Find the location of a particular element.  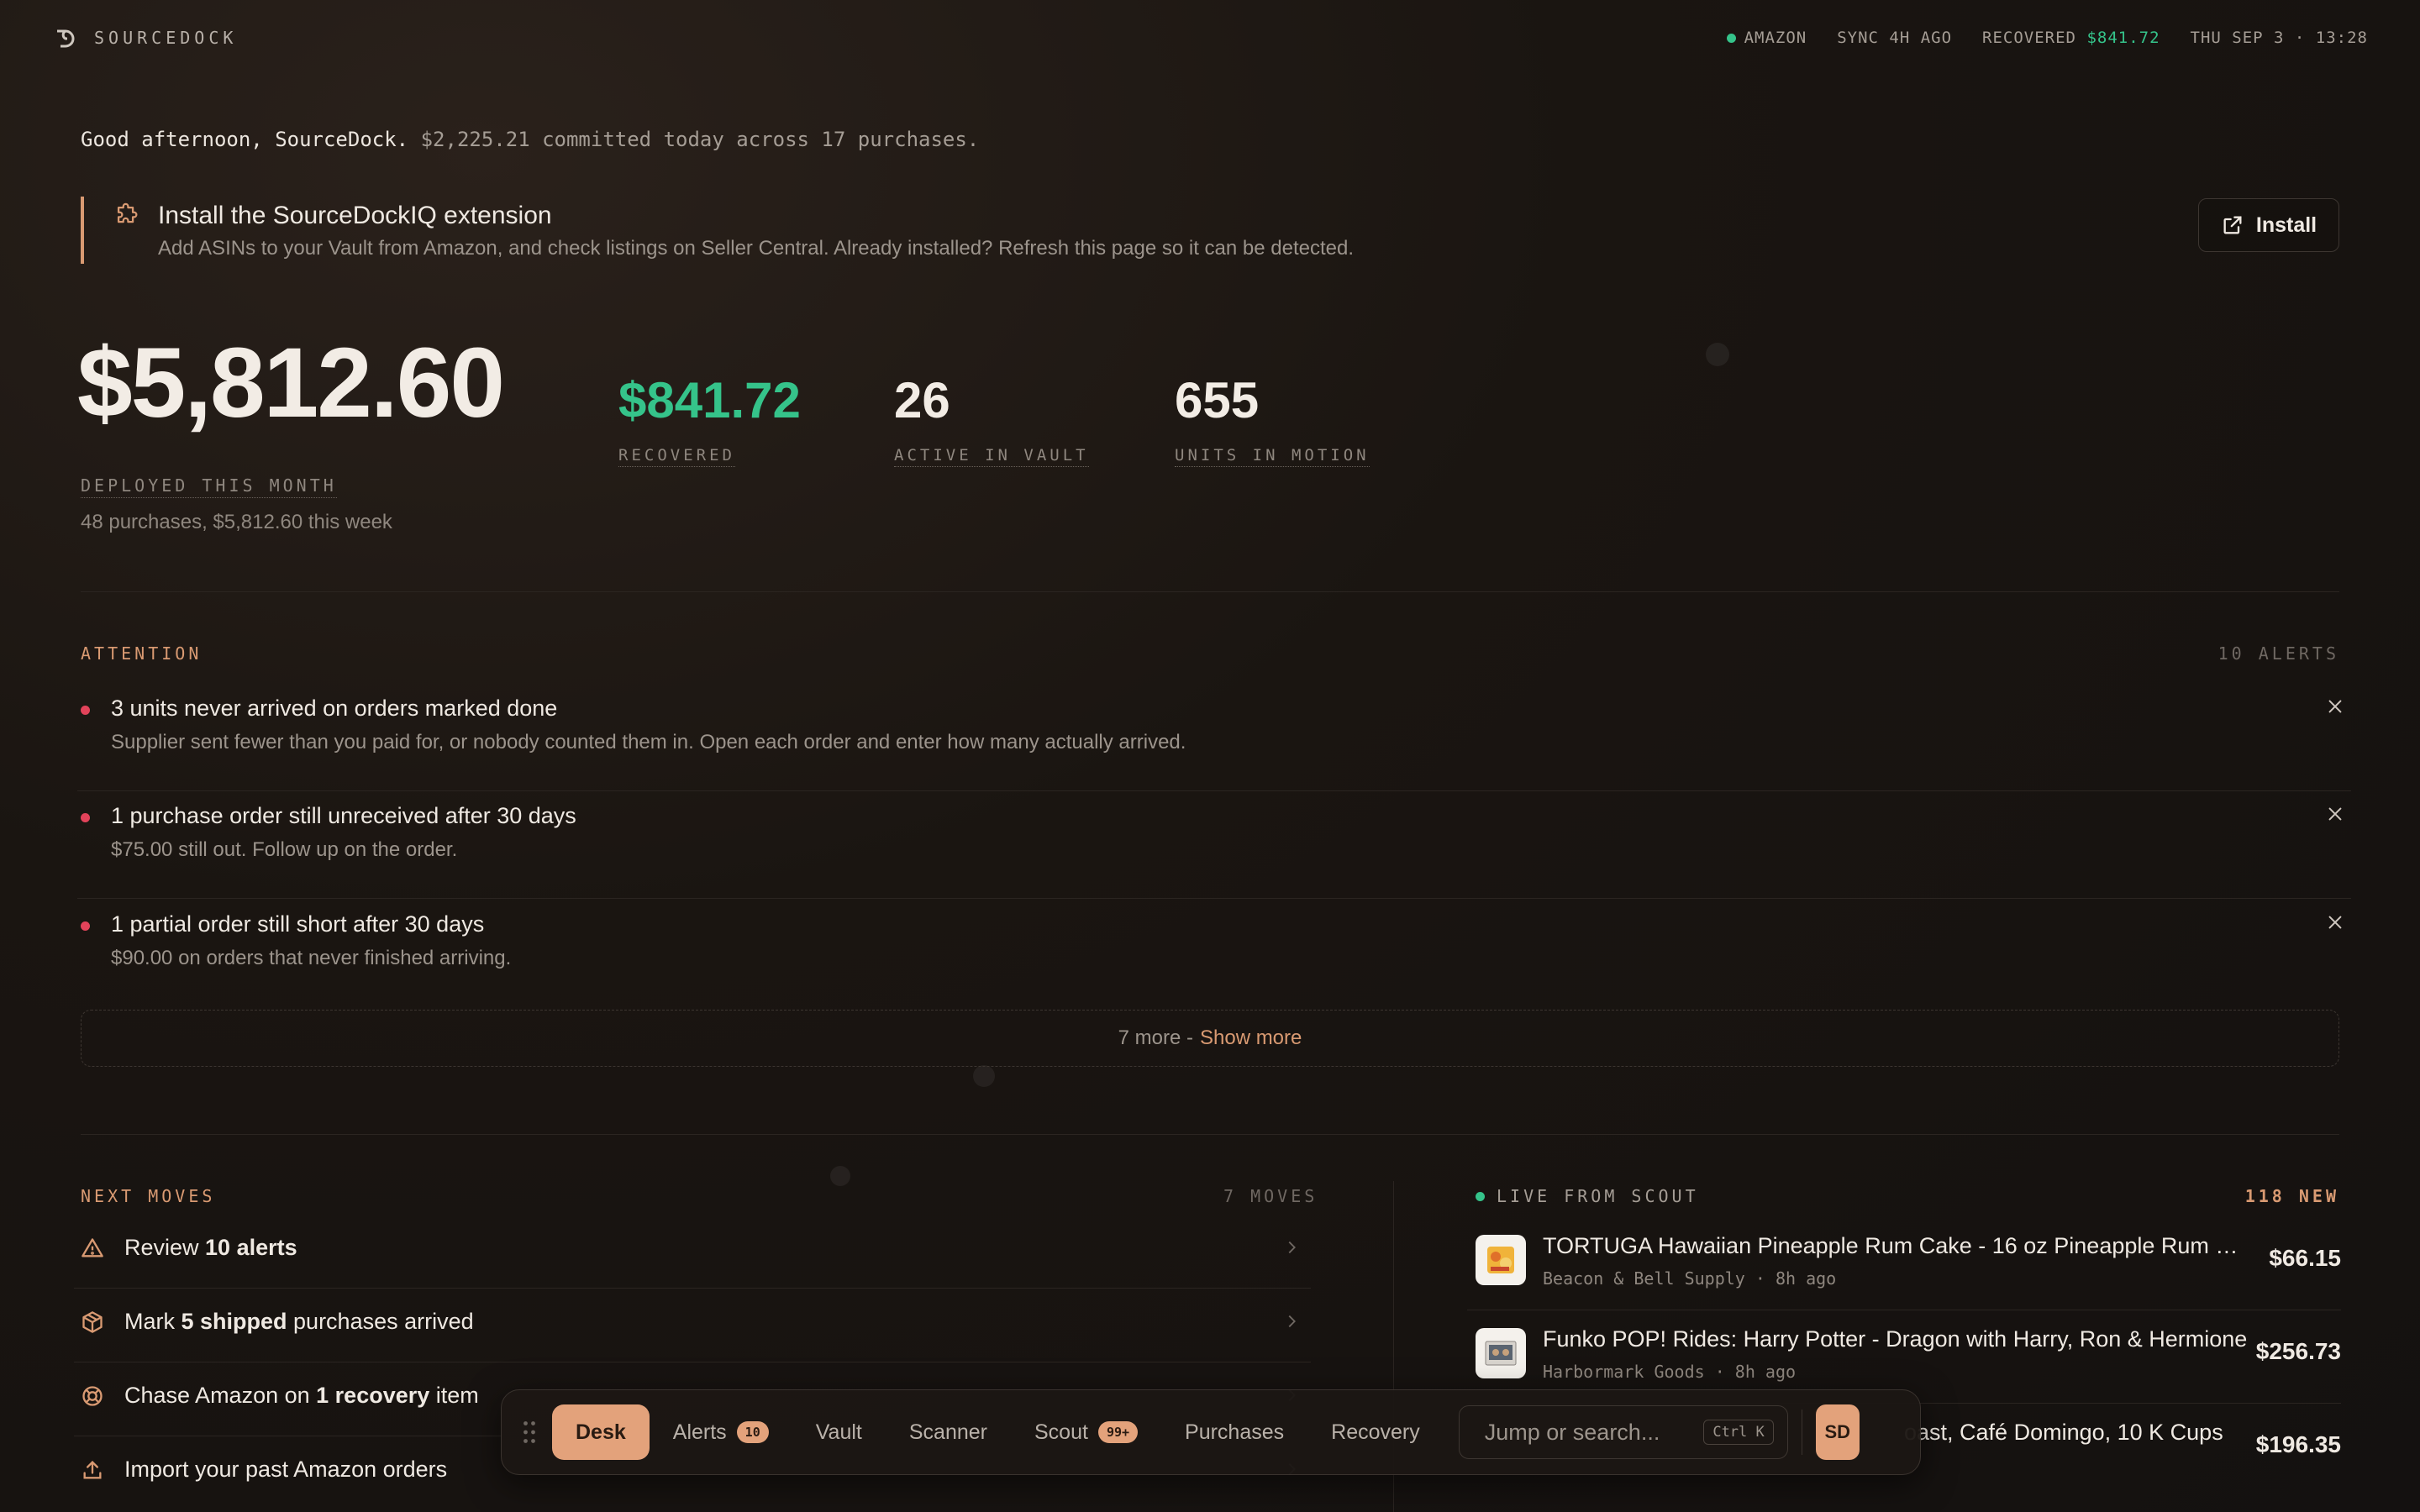

nav-scanner-label: Scanner is located at coordinates (947, 1432).